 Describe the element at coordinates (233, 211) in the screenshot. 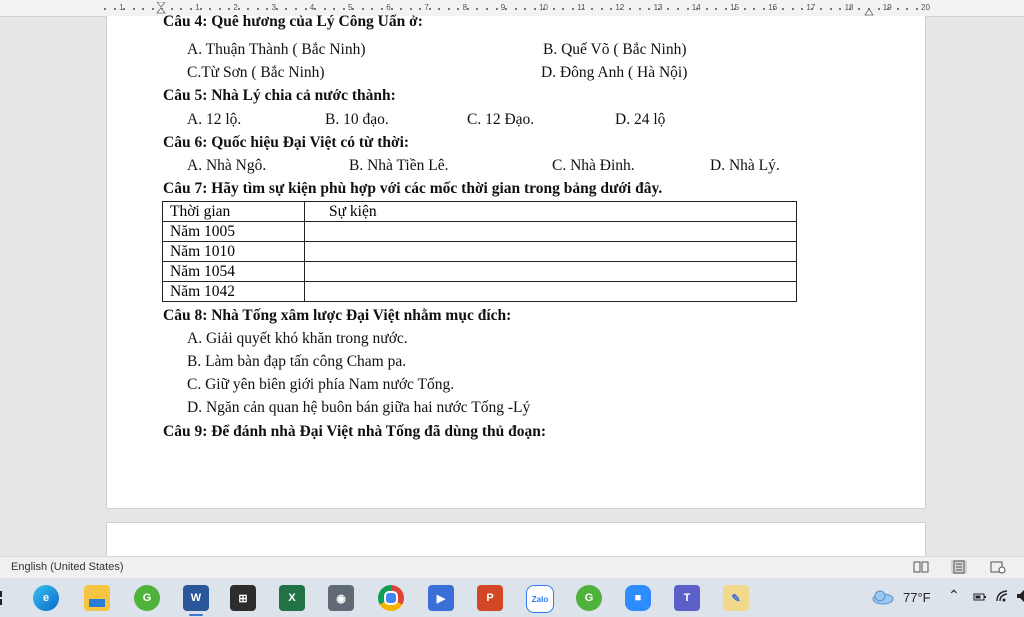

I see `table-header-time: Thời gian` at that location.